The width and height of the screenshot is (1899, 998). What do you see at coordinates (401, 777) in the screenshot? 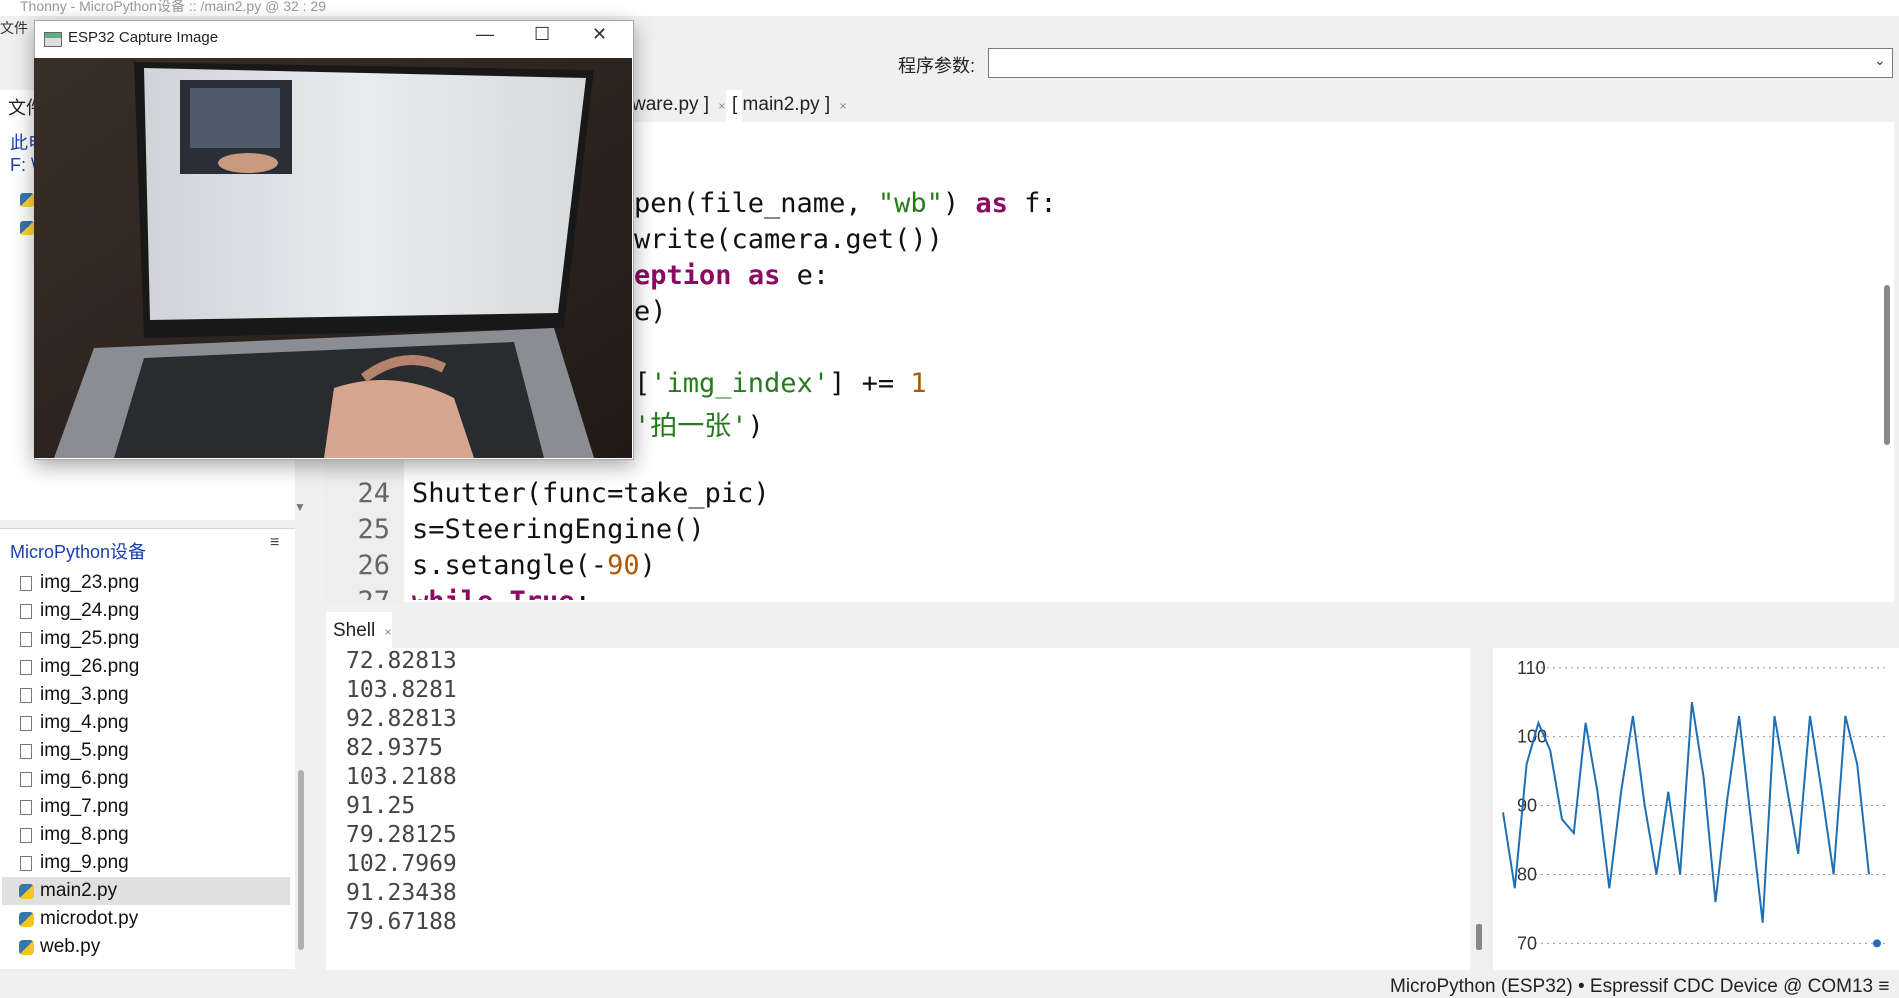
I see `shell-output-line: 103.2188` at bounding box center [401, 777].